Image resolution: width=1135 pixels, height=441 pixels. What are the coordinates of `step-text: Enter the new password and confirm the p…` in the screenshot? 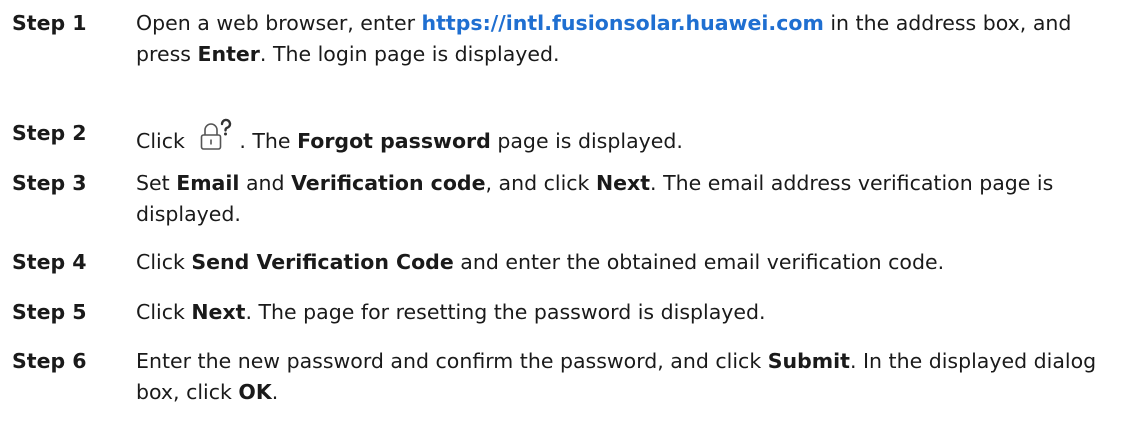 It's located at (633, 377).